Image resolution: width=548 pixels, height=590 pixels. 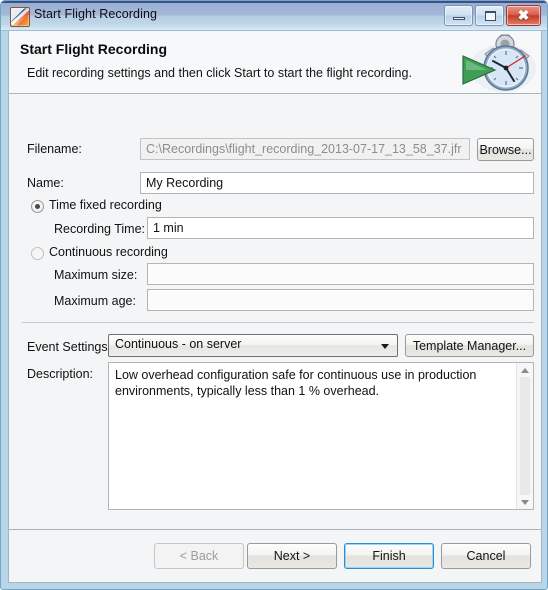 I want to click on filename-input, so click(x=305, y=149).